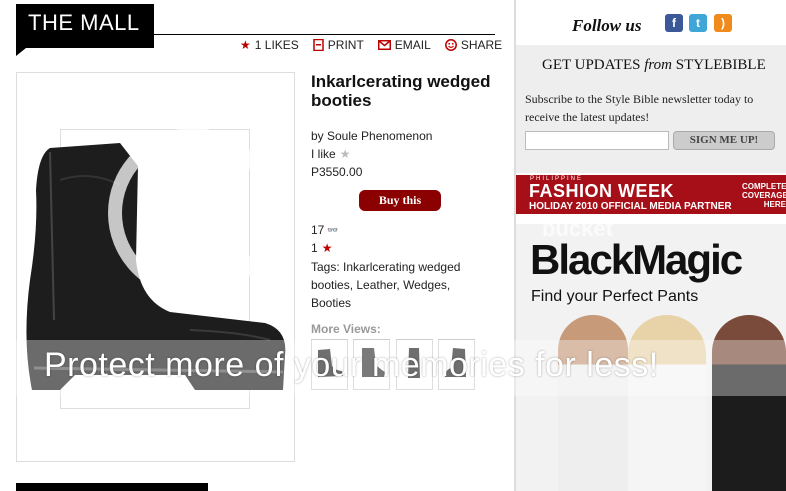 The image size is (786, 491). Describe the element at coordinates (85, 26) in the screenshot. I see `section-title: THE MALL` at that location.